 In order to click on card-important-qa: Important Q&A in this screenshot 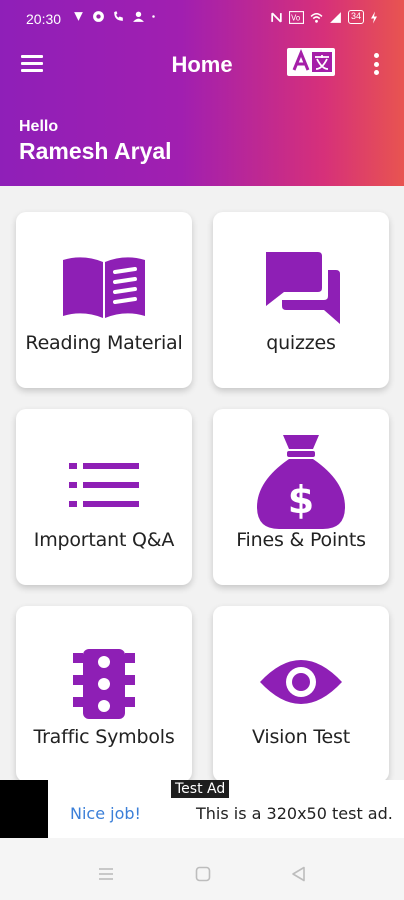, I will do `click(104, 497)`.